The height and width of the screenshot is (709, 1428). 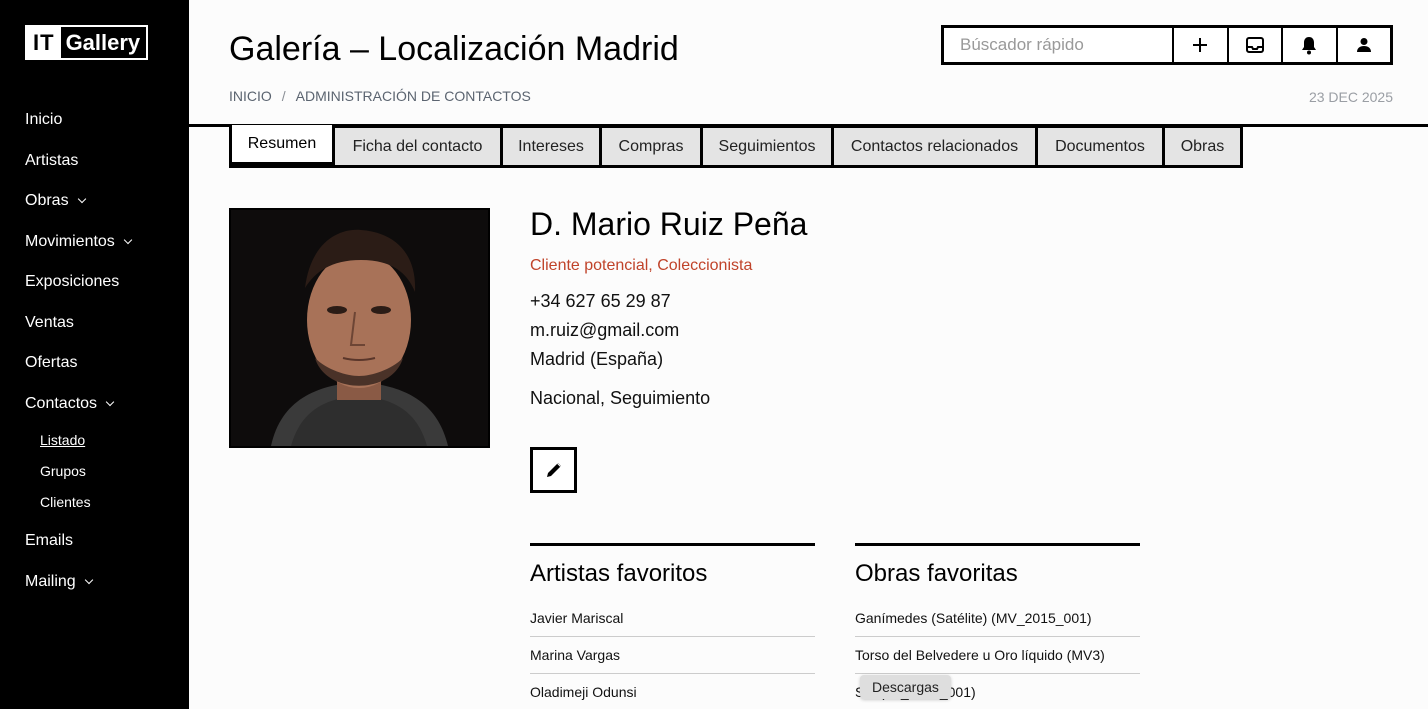 I want to click on user-button, so click(x=1364, y=45).